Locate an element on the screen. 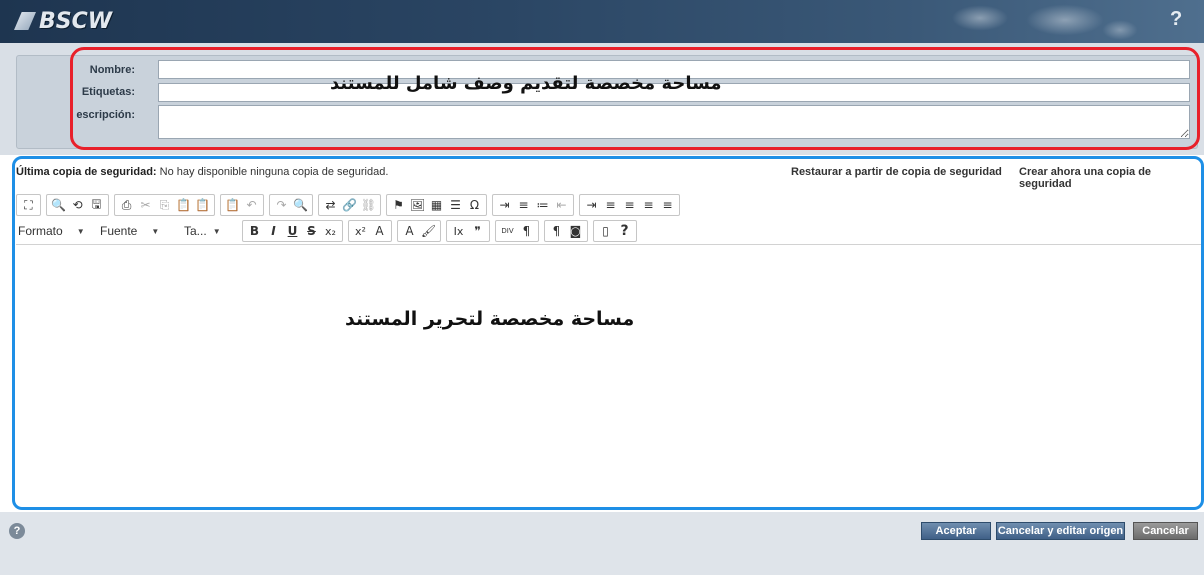 The image size is (1204, 575). accept-button: Aceptar is located at coordinates (956, 531).